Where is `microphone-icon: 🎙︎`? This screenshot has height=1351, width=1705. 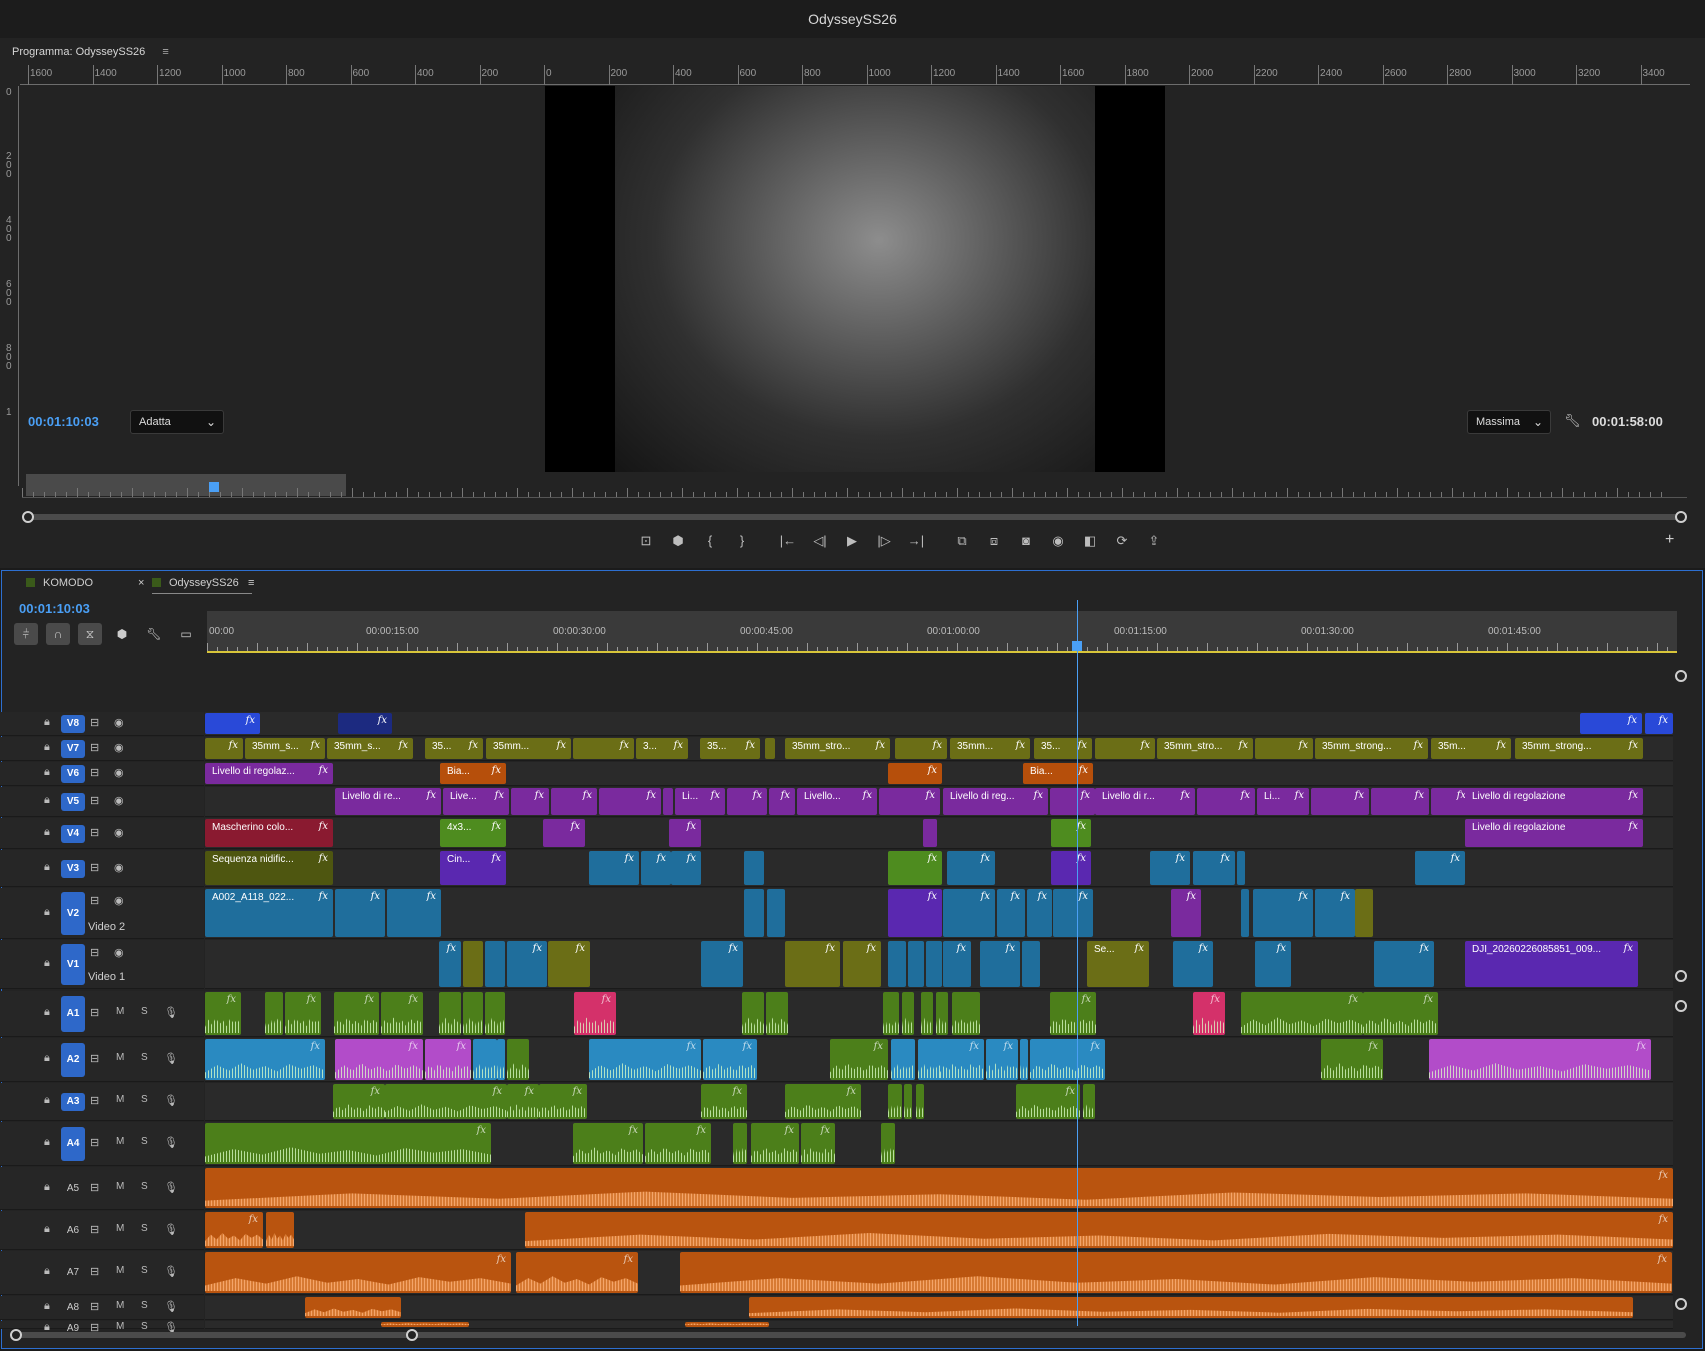 microphone-icon: 🎙︎ is located at coordinates (171, 1271).